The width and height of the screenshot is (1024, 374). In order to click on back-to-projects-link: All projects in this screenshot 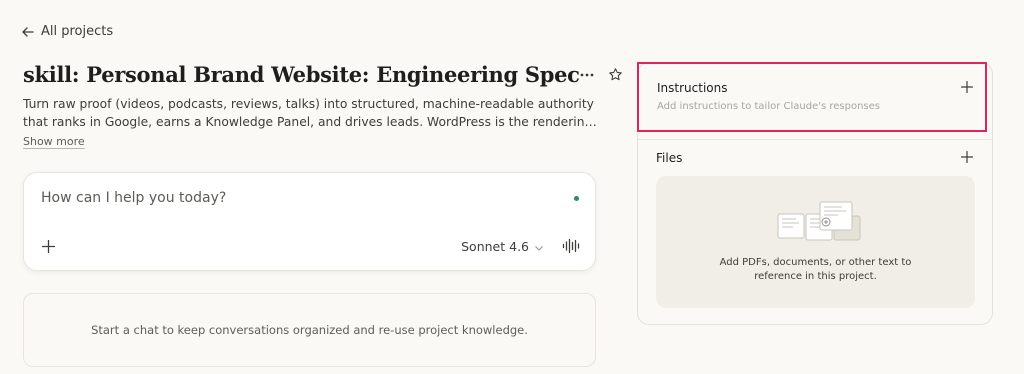, I will do `click(67, 31)`.